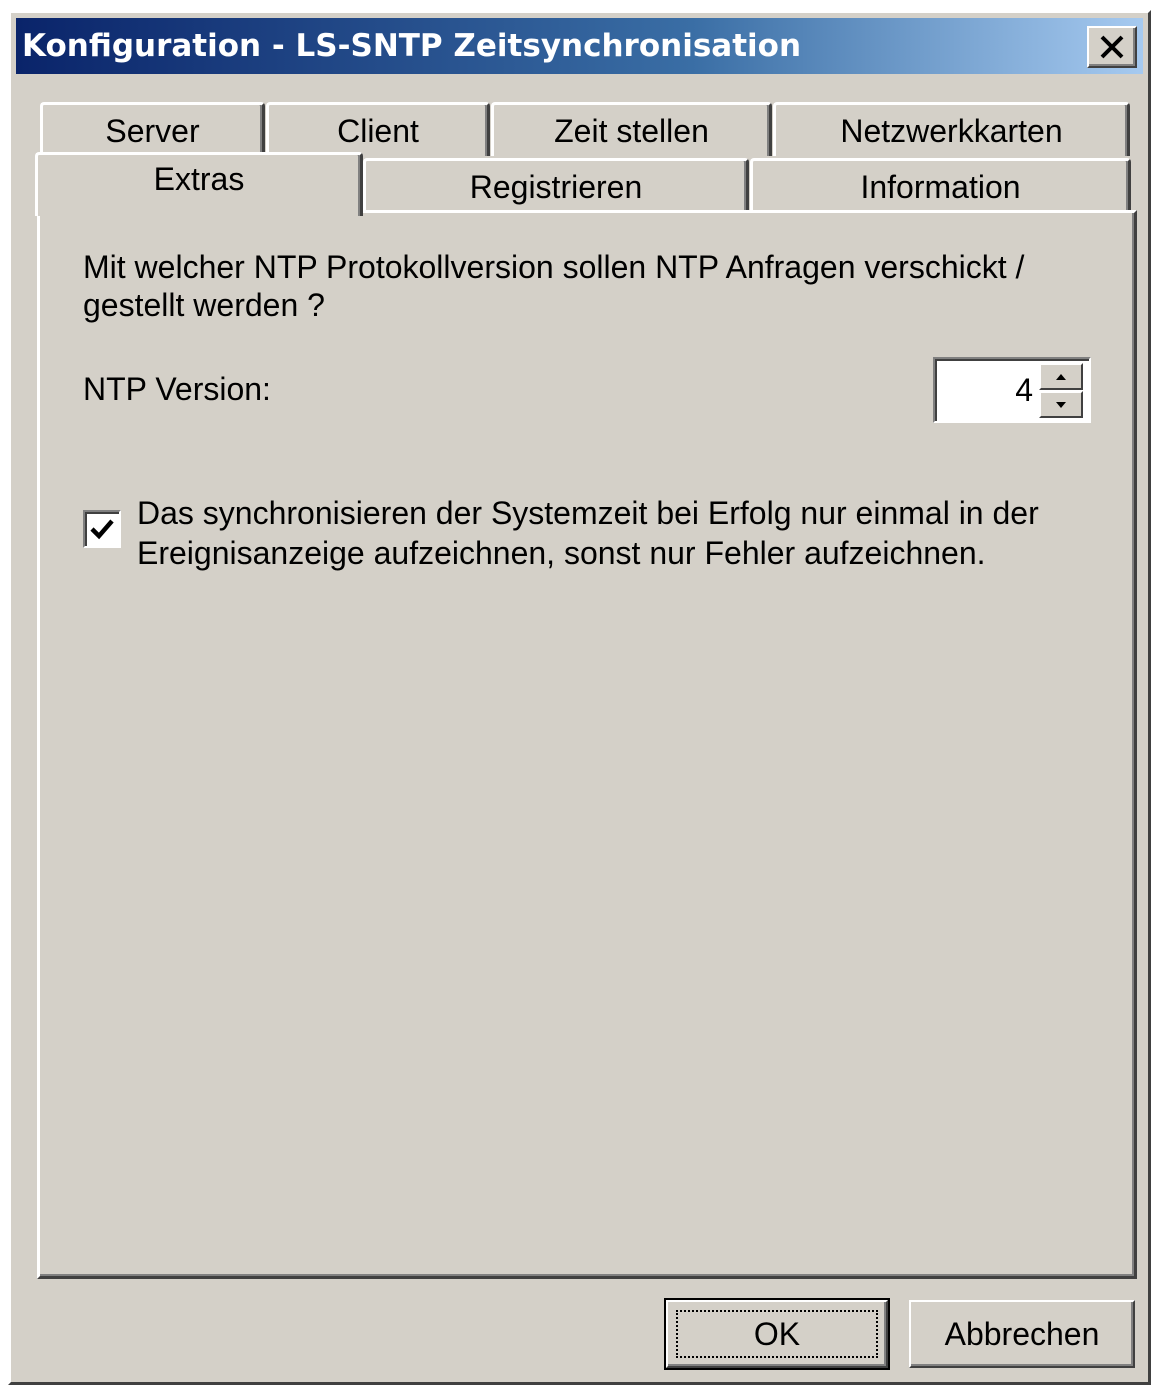 This screenshot has height=1387, width=1153. I want to click on close-button, so click(1112, 47).